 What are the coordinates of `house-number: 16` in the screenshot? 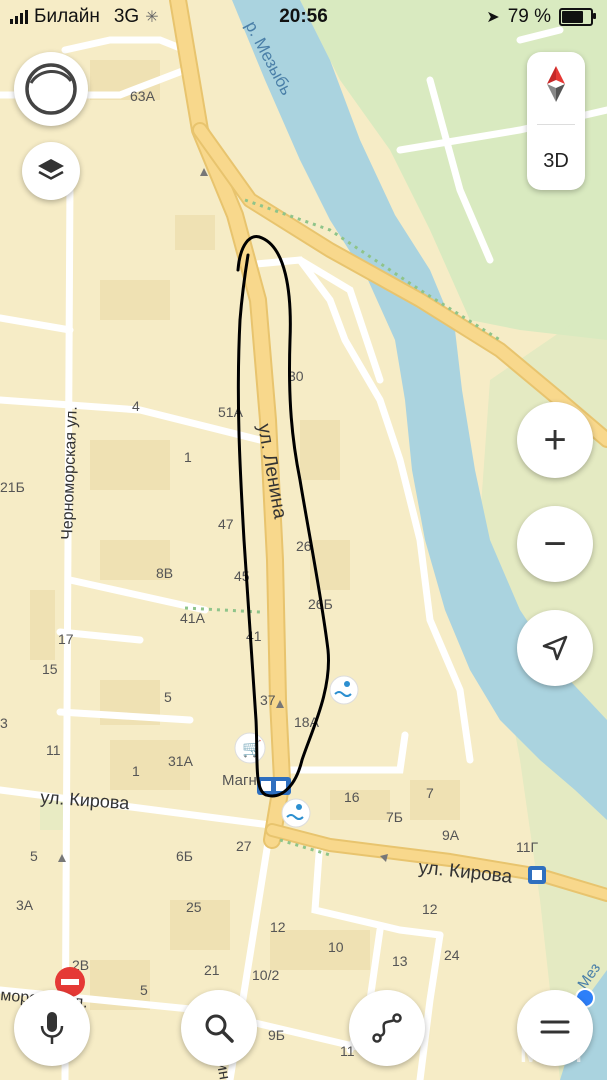 It's located at (352, 797).